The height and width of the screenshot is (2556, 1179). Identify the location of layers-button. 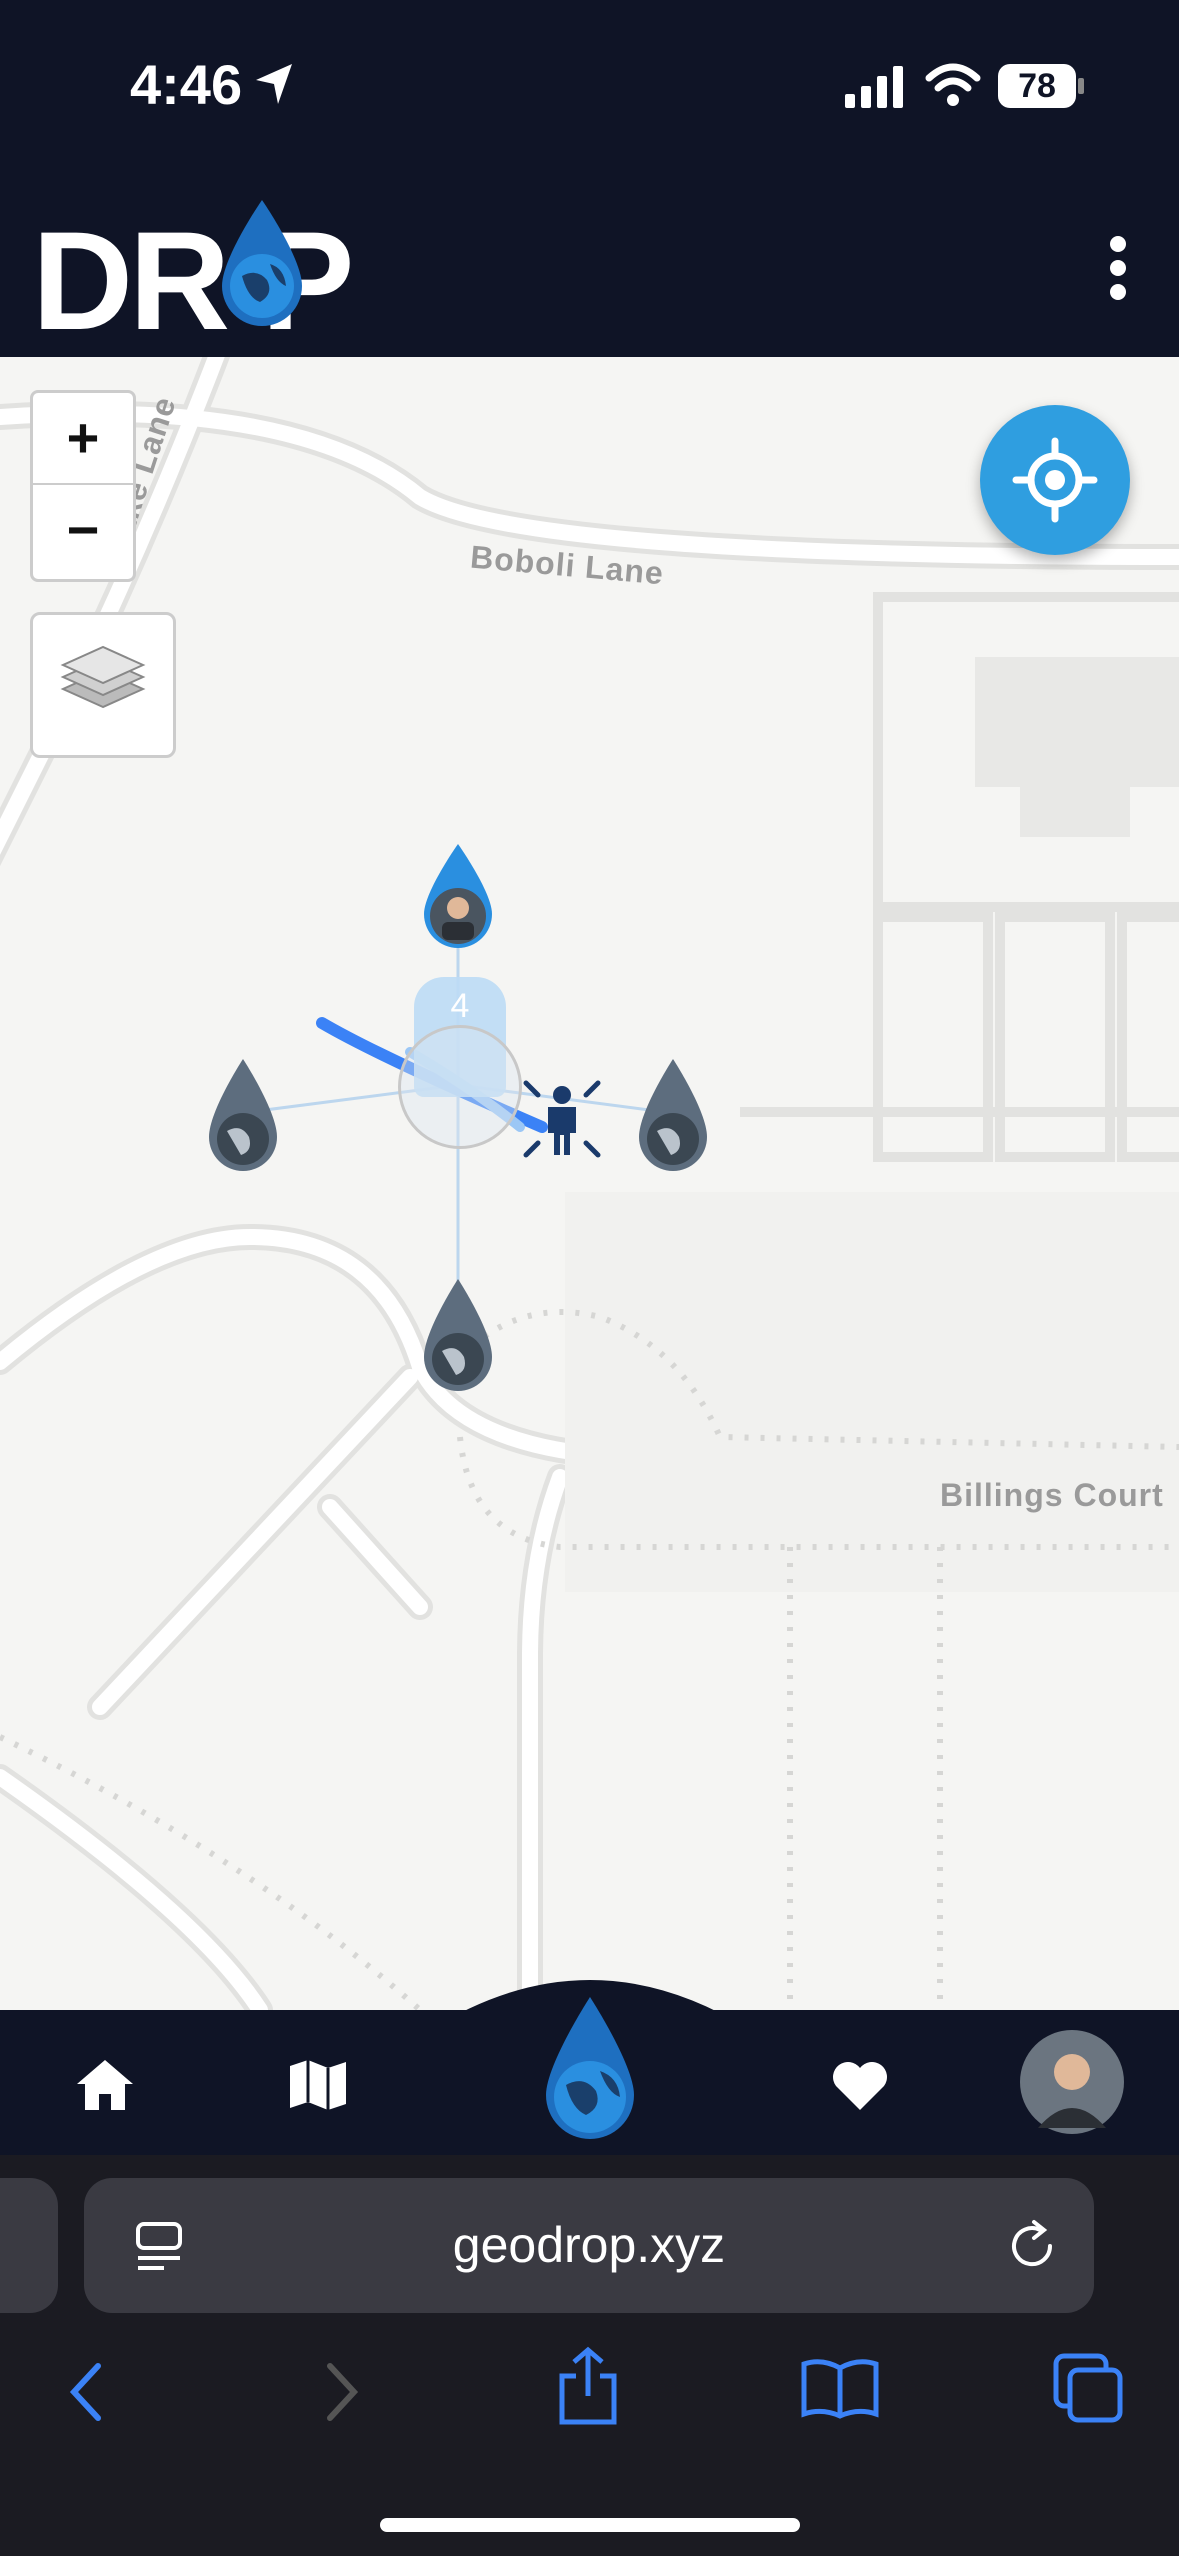
(103, 685).